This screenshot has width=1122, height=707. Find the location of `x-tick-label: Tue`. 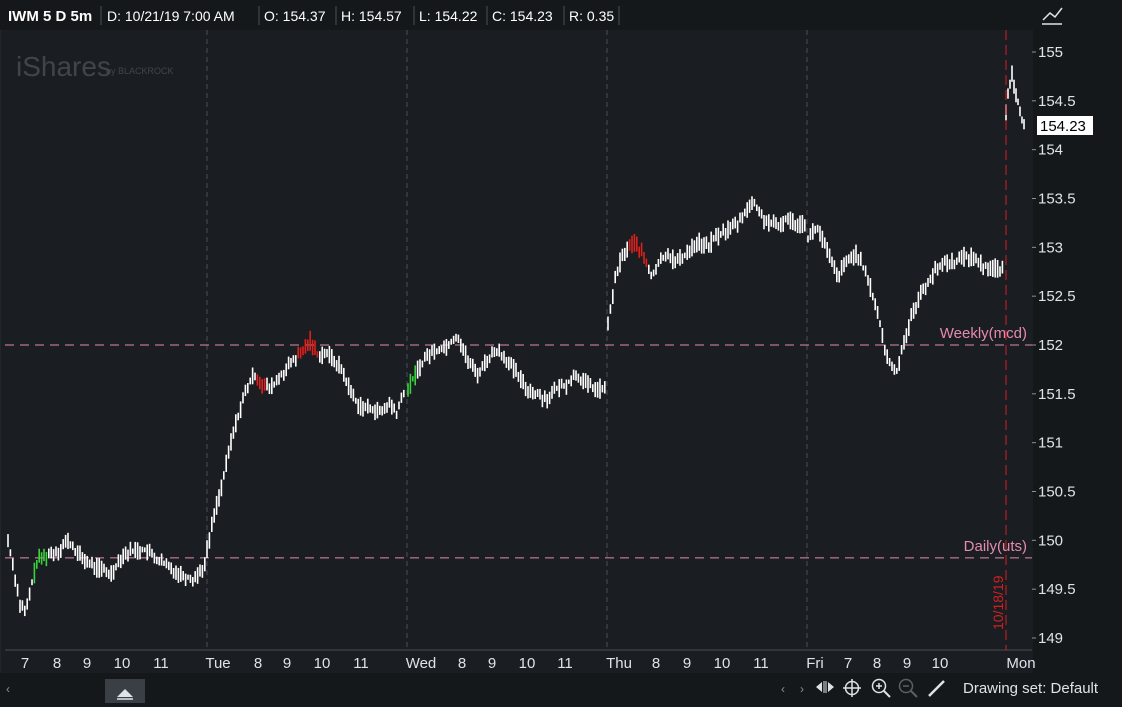

x-tick-label: Tue is located at coordinates (217, 663).